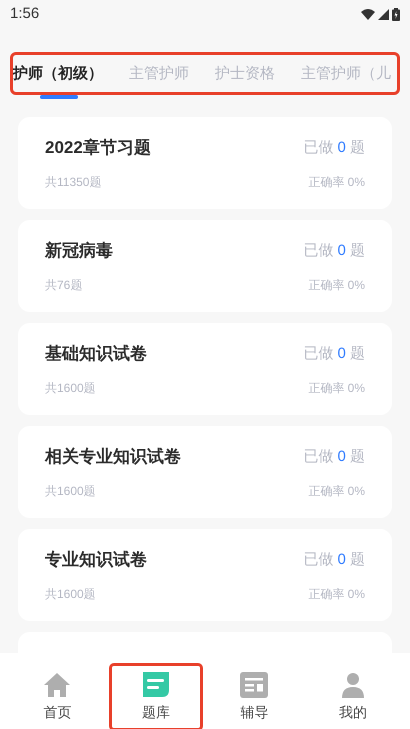 The width and height of the screenshot is (410, 729). Describe the element at coordinates (205, 369) in the screenshot. I see `exercise-card: 基础知识试卷 已做 0 题 共1600题 正确率 0%` at that location.